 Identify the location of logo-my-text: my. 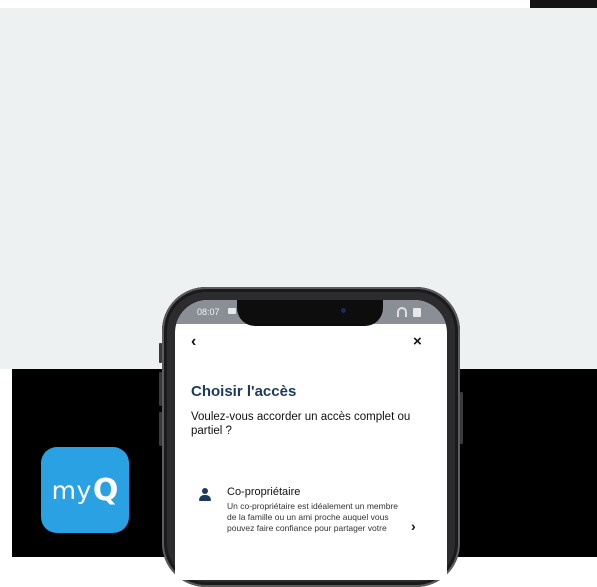
(71, 490).